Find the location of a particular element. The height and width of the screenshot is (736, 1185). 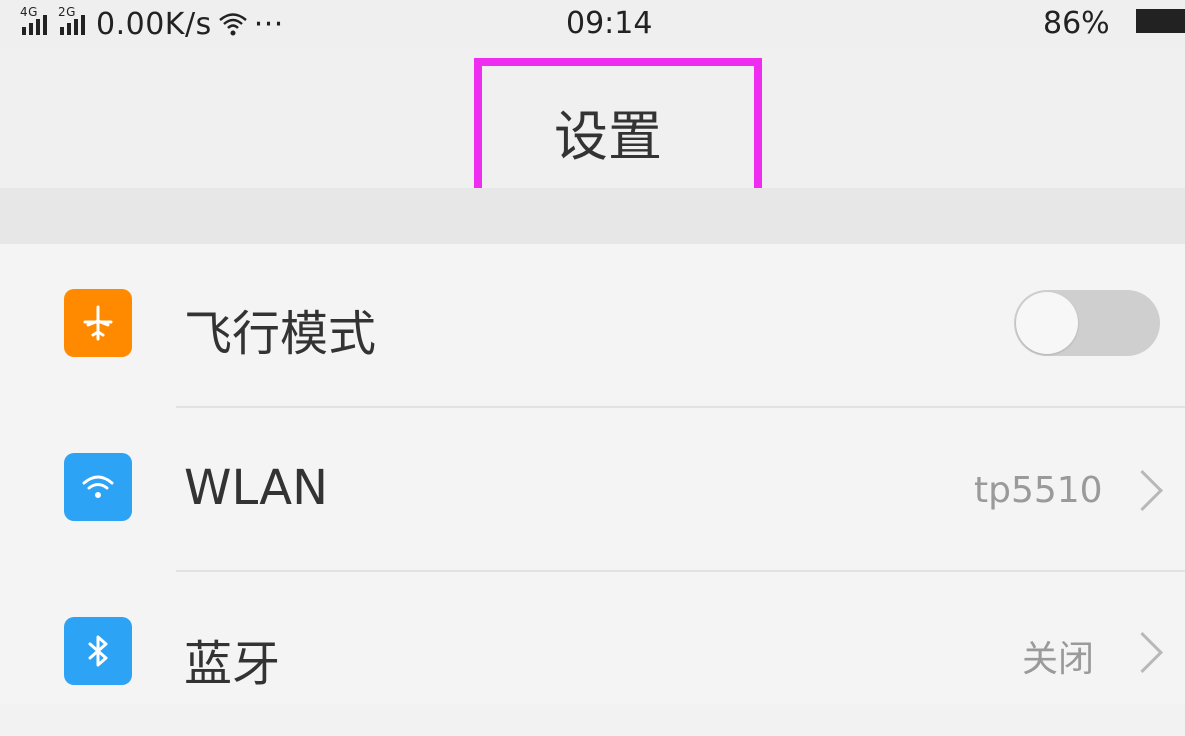

section-spacer is located at coordinates (592, 216).